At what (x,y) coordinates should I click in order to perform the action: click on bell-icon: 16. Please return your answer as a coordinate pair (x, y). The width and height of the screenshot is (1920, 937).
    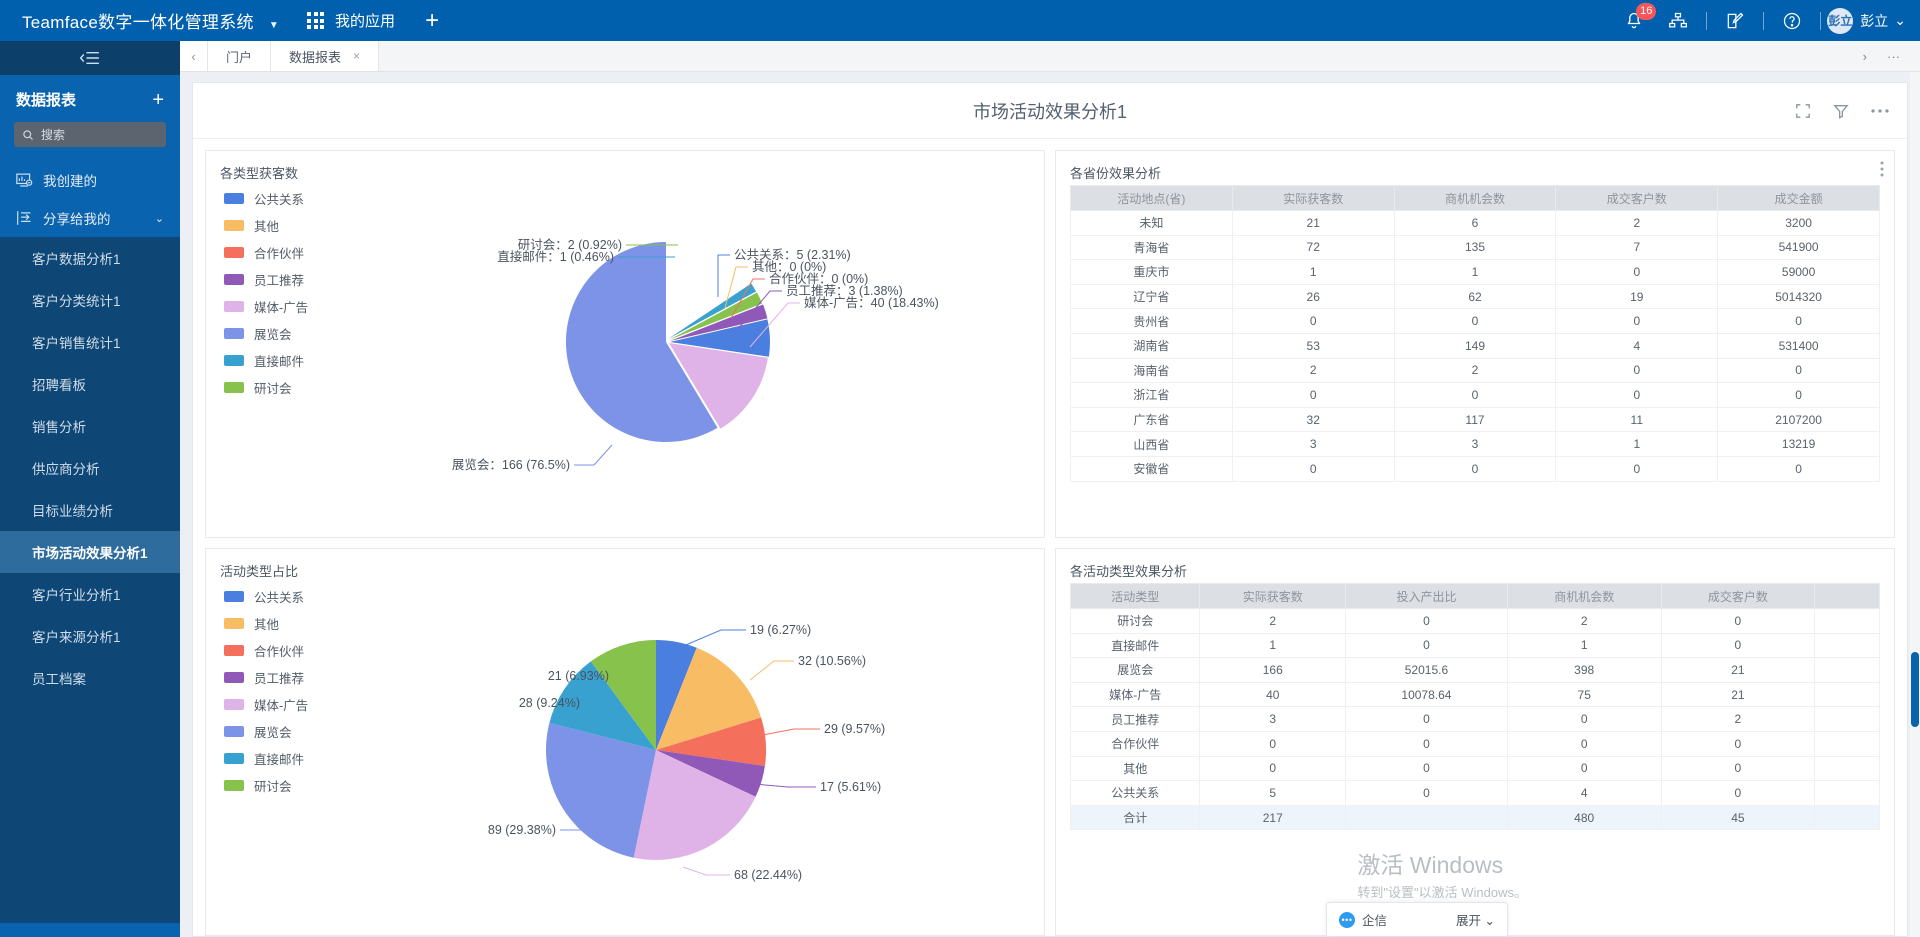
    Looking at the image, I should click on (1634, 20).